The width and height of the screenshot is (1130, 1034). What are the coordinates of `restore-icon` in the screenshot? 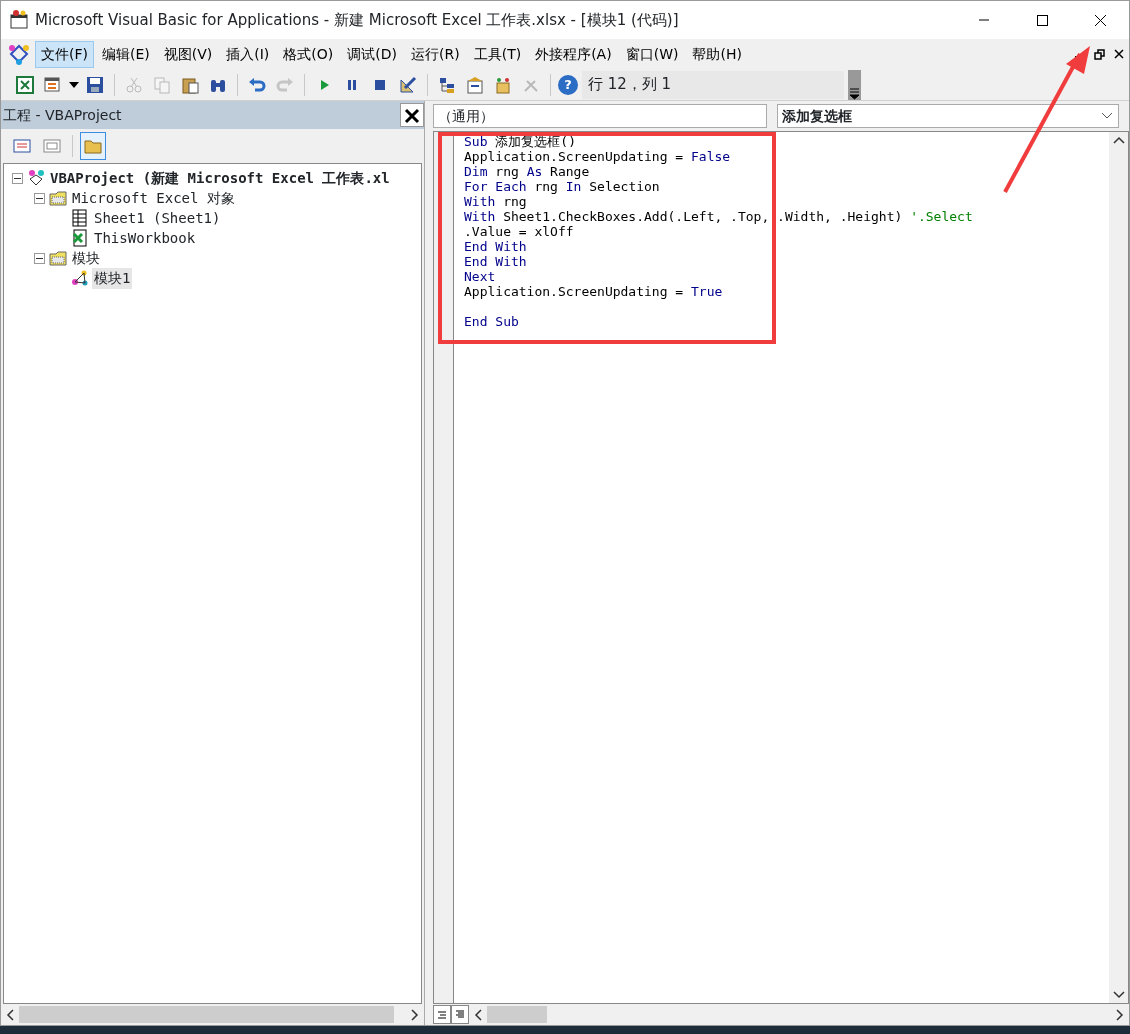 It's located at (1099, 54).